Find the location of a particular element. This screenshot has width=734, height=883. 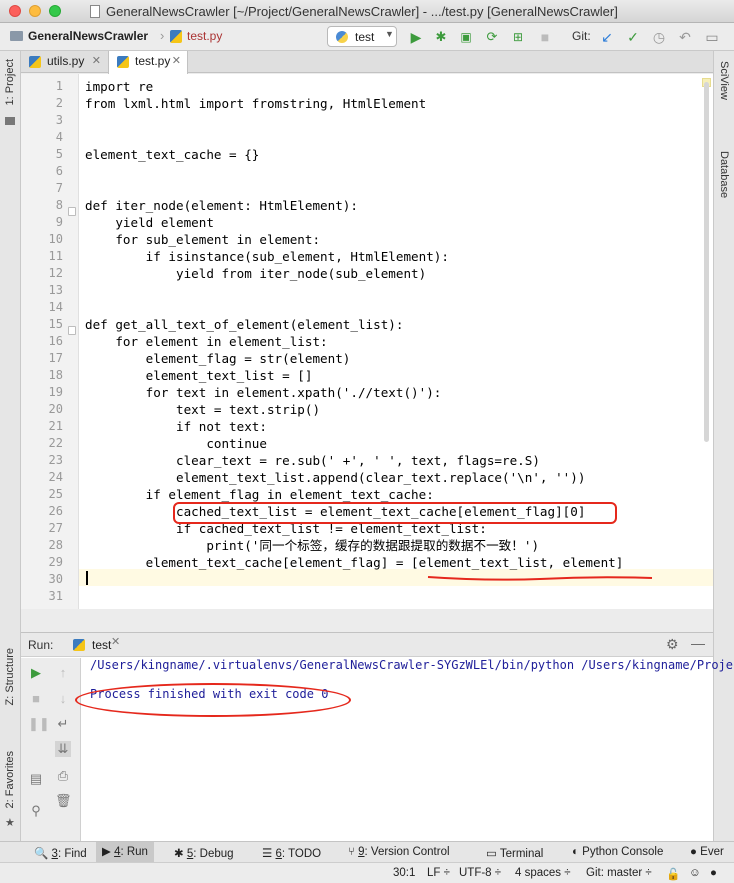

structure-tool-button: Z: Structure is located at coordinates (10, 676).